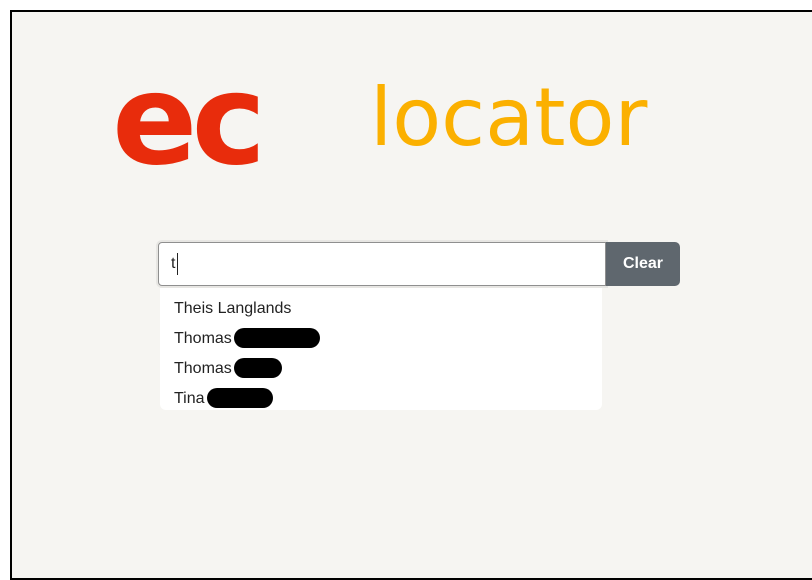 The width and height of the screenshot is (812, 580). What do you see at coordinates (382, 264) in the screenshot?
I see `search-input` at bounding box center [382, 264].